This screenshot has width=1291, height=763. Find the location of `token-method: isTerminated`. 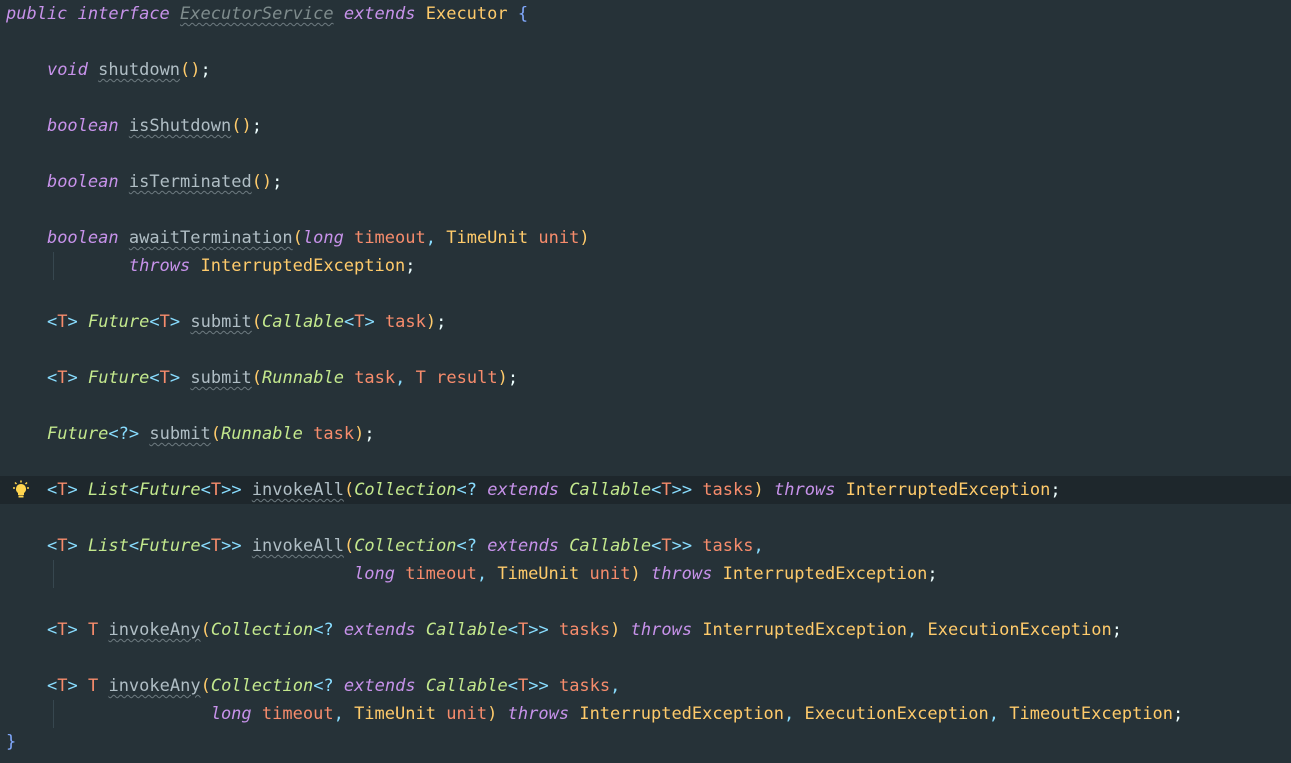

token-method: isTerminated is located at coordinates (190, 182).